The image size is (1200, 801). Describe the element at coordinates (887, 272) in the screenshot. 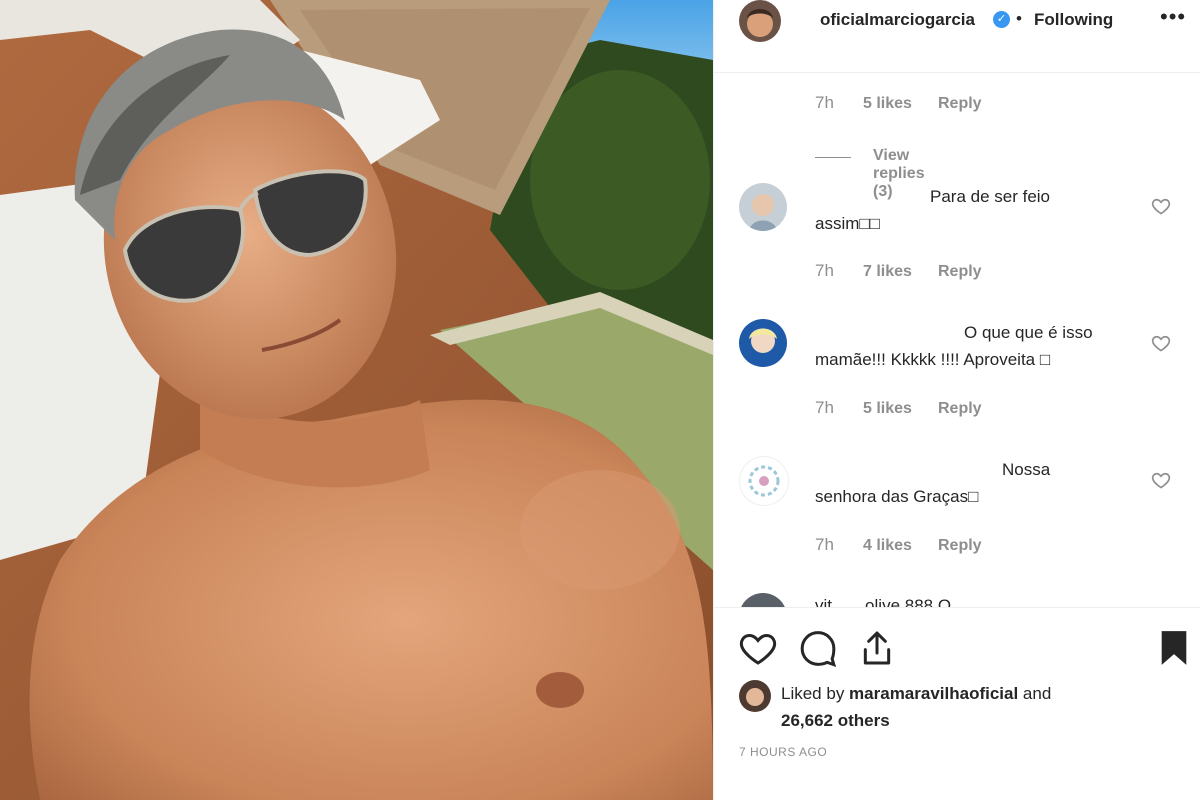

I see `comment-likes: 7 likes` at that location.